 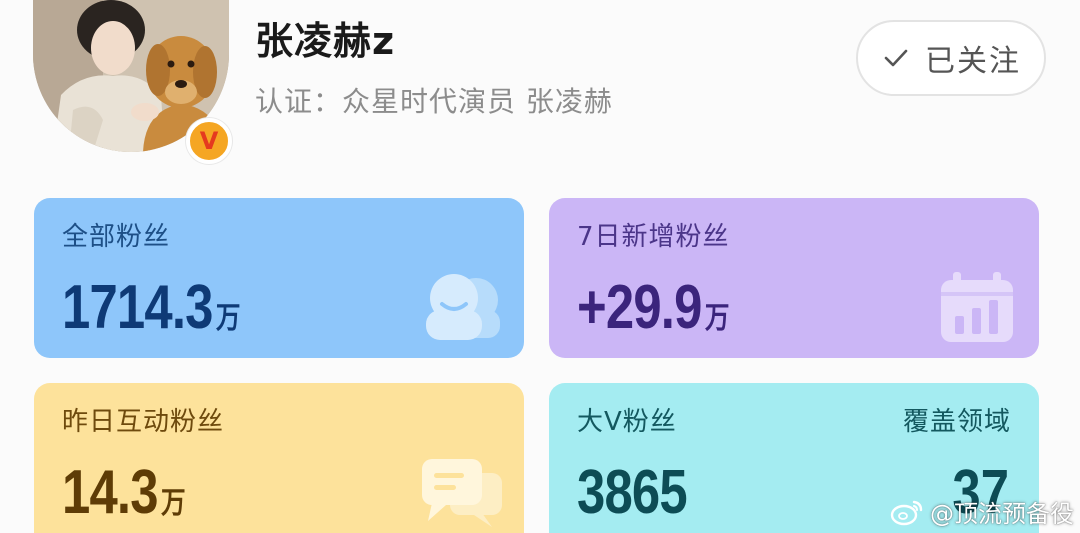 I want to click on stat-label: 全部粉丝, so click(x=116, y=237).